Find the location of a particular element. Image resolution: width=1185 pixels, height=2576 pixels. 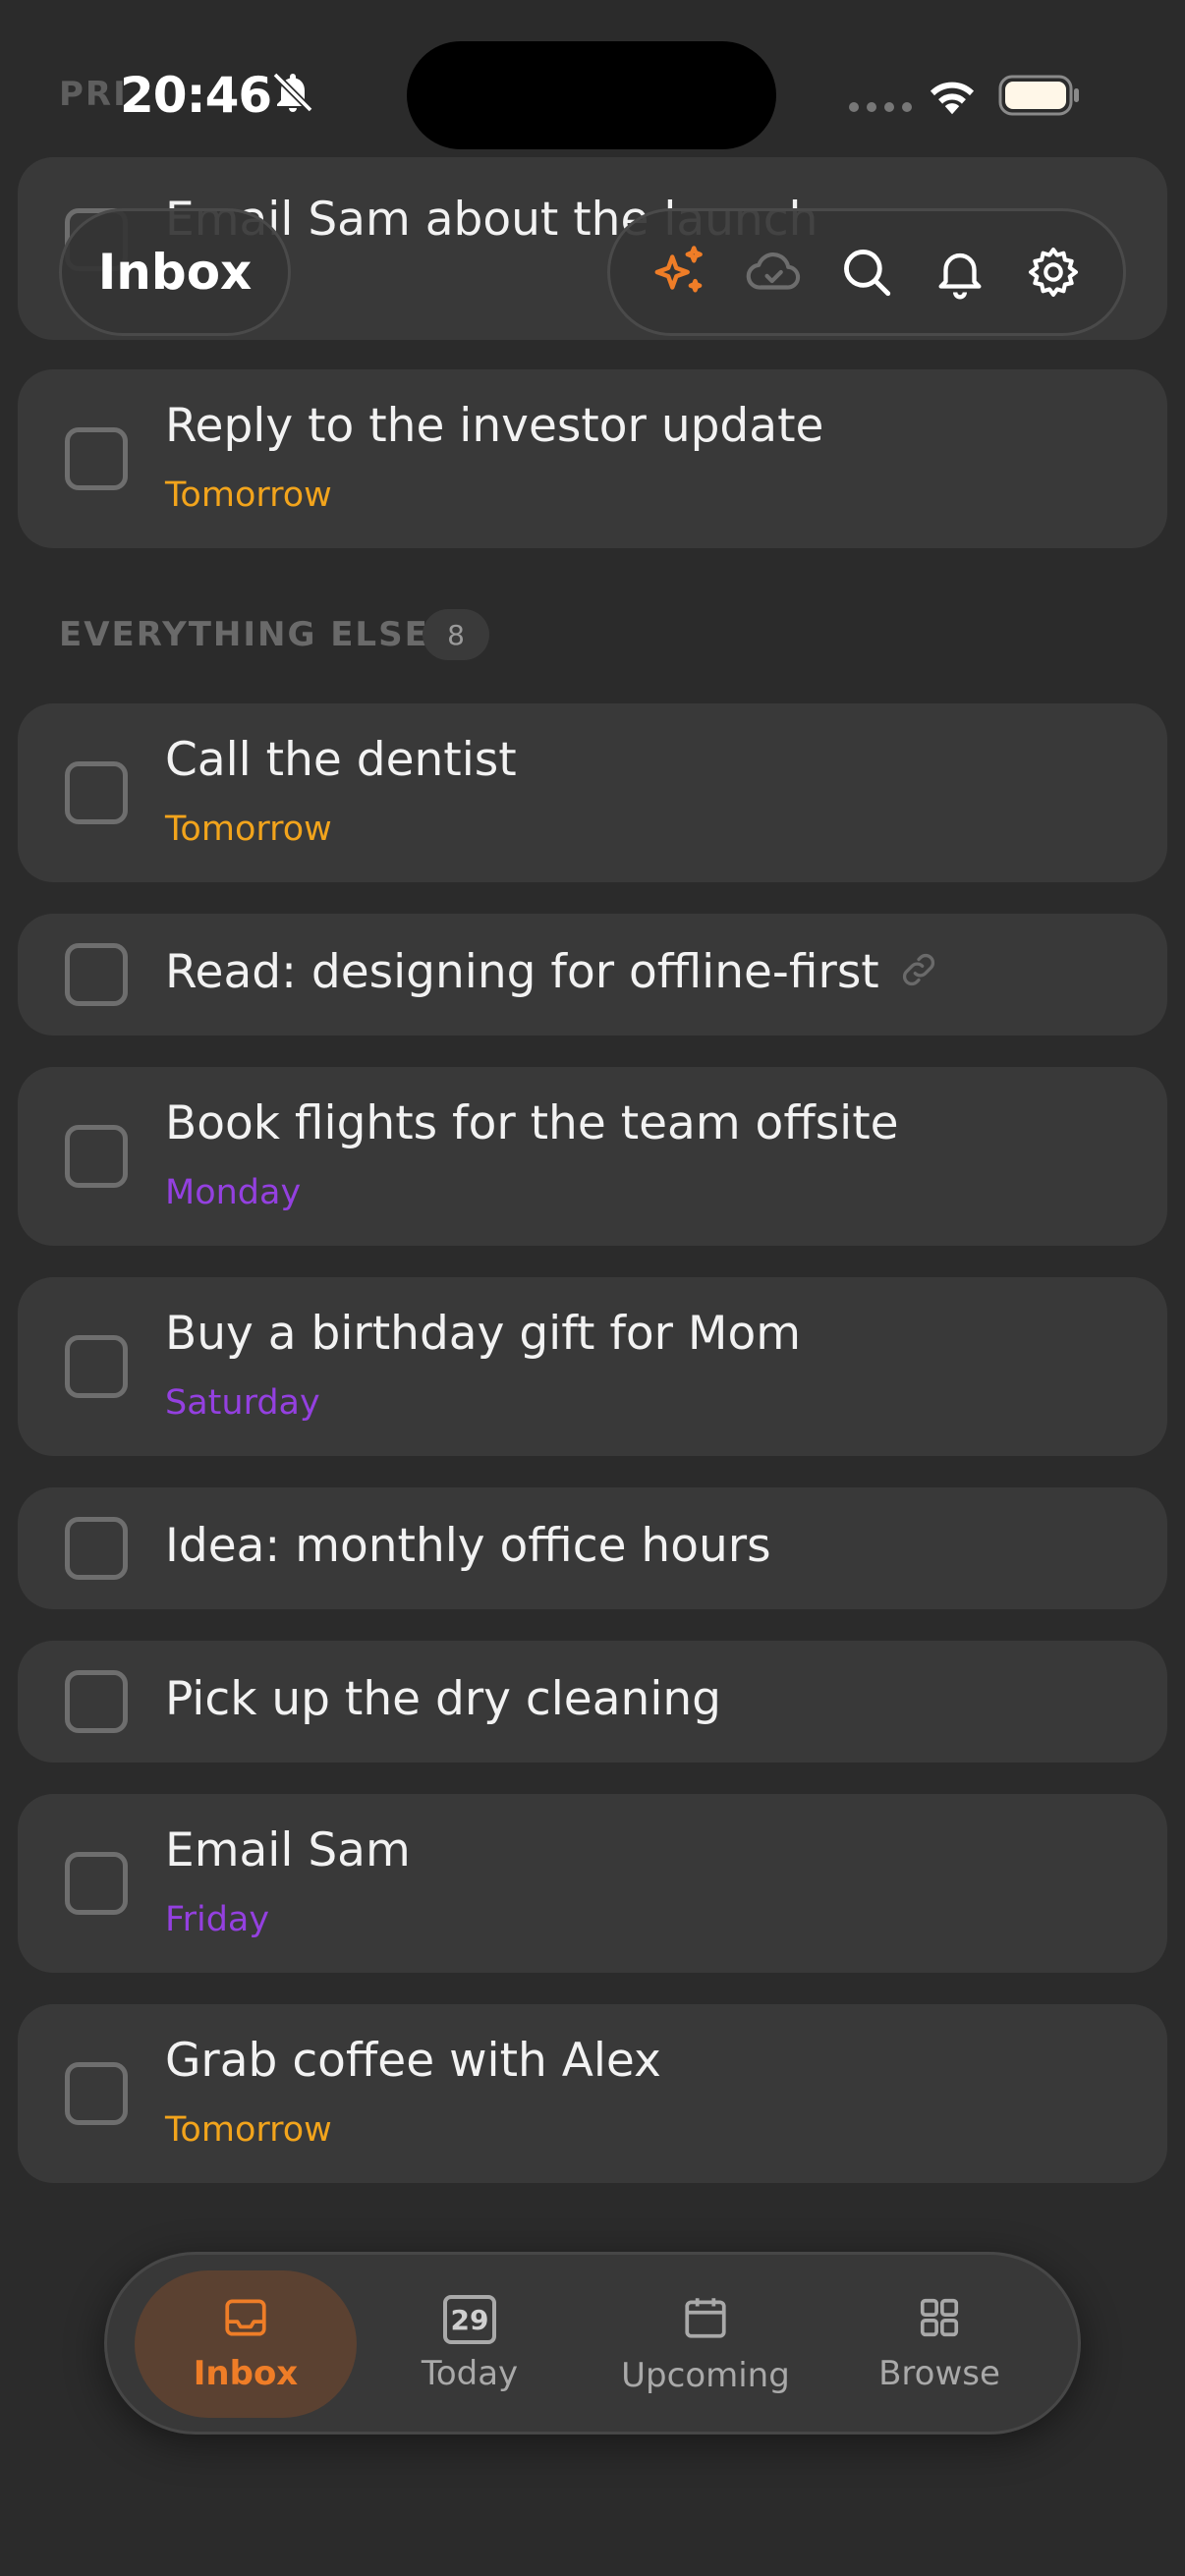

task-title: Call the dentist is located at coordinates (341, 760).